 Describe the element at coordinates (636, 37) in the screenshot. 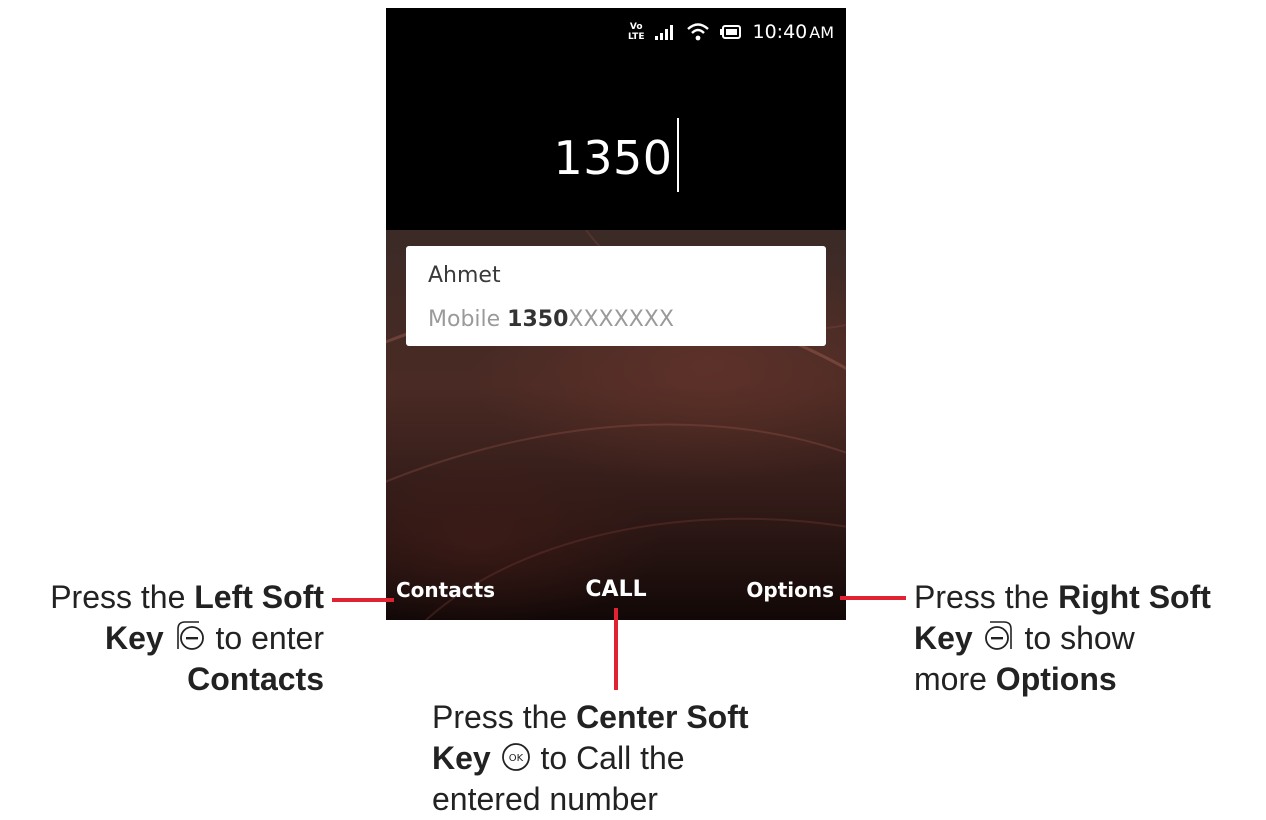

I see `volte-label-bottom: LTE` at that location.